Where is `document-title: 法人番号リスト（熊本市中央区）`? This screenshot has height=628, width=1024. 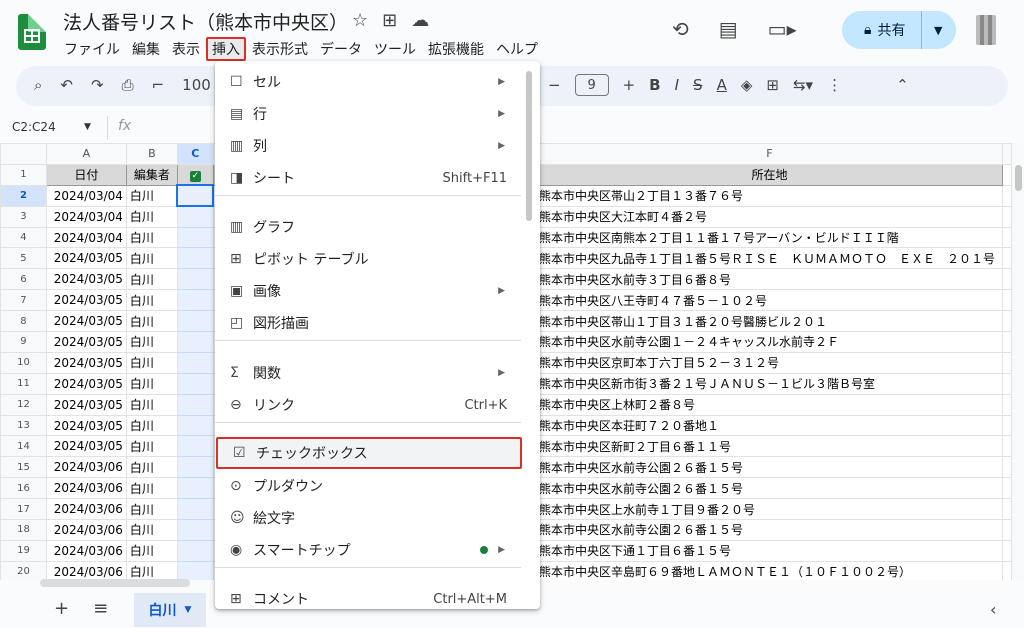
document-title: 法人番号リスト（熊本市中央区） is located at coordinates (205, 21).